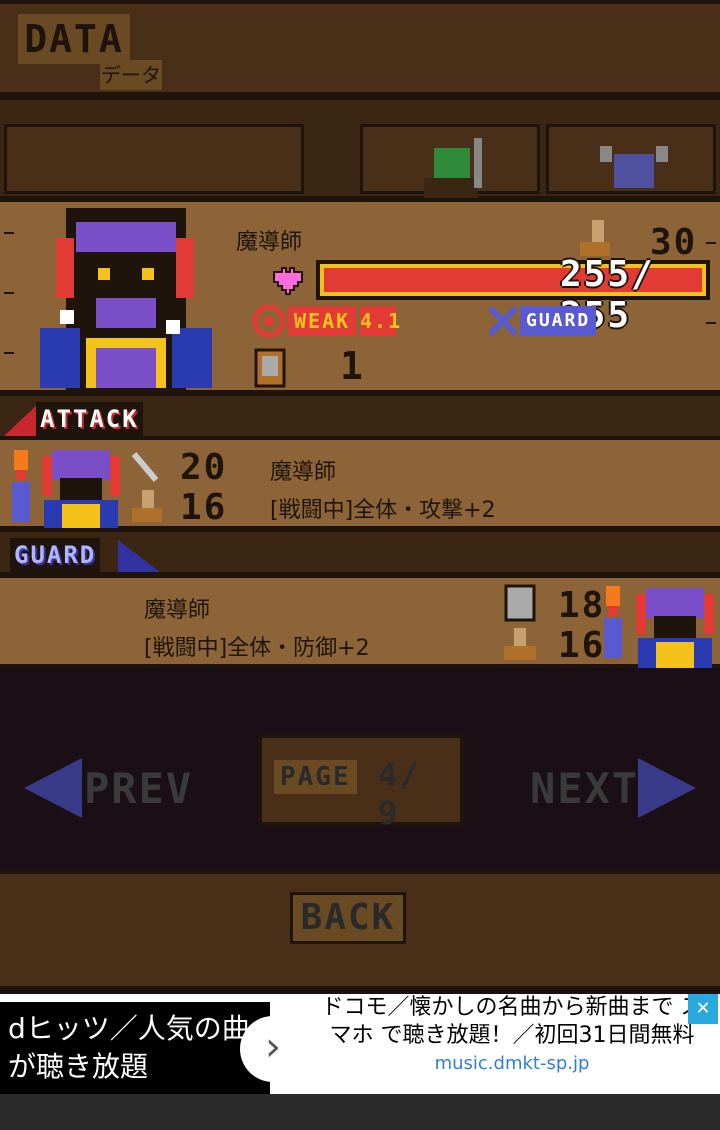 This screenshot has width=720, height=1130. I want to click on attack-skill-effect: [戦闘中]全体・攻撃+2, so click(383, 510).